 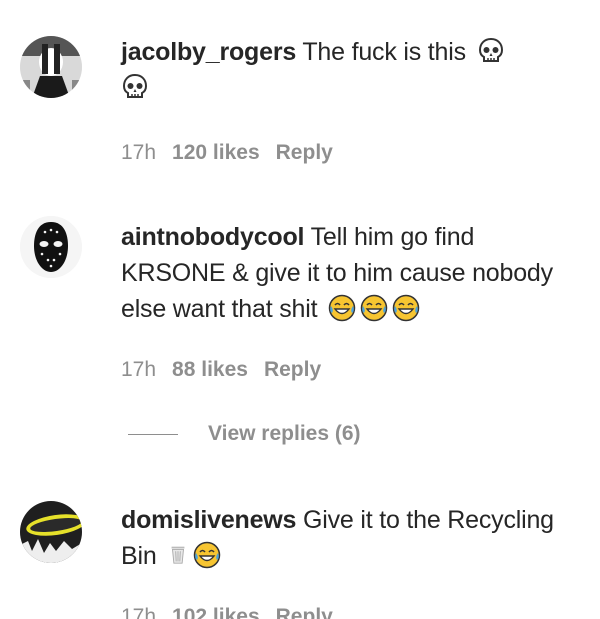 I want to click on comment-body: jacolby_rogers The fuck is this, so click(x=351, y=70).